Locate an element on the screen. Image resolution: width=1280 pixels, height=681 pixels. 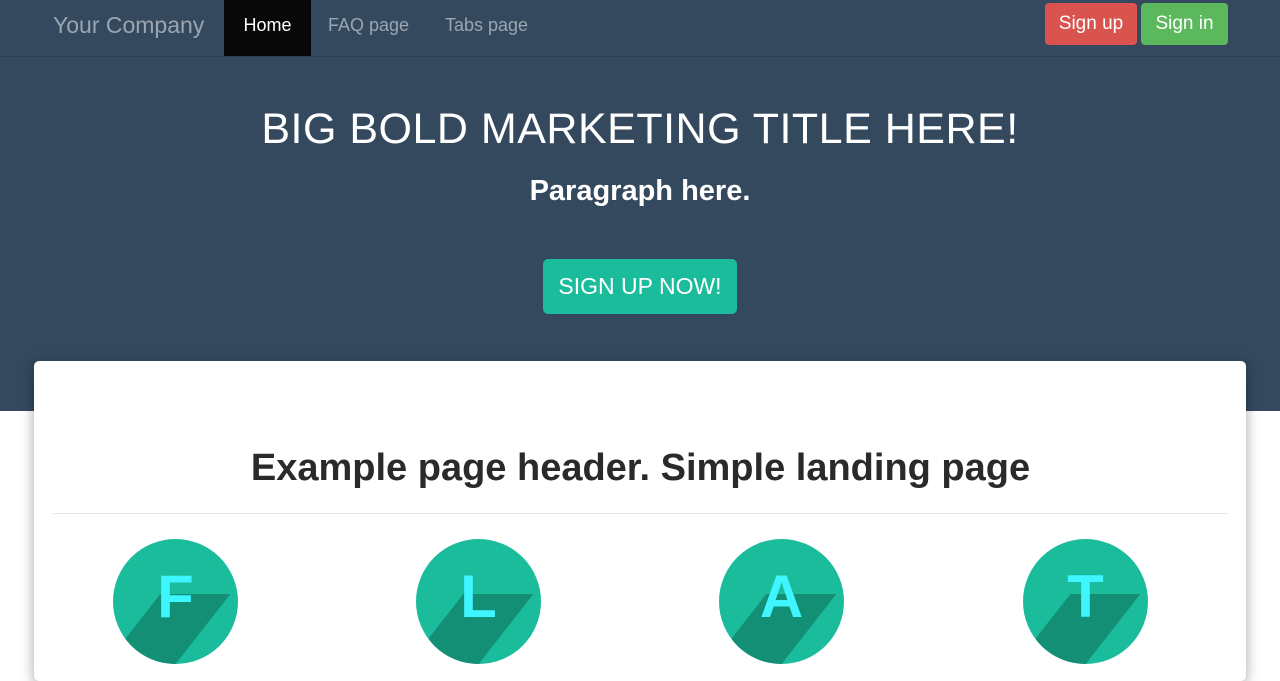
feature-circle-a: A is located at coordinates (781, 601).